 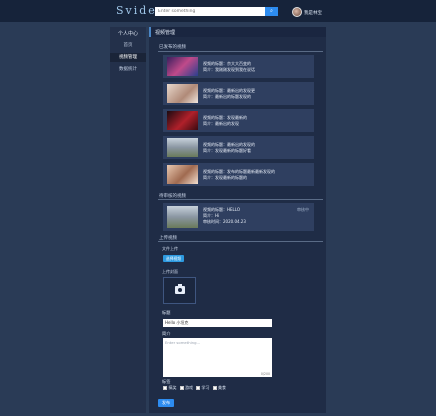 I want to click on video-desc: 简介：发现最新的标题好看, so click(x=227, y=150).